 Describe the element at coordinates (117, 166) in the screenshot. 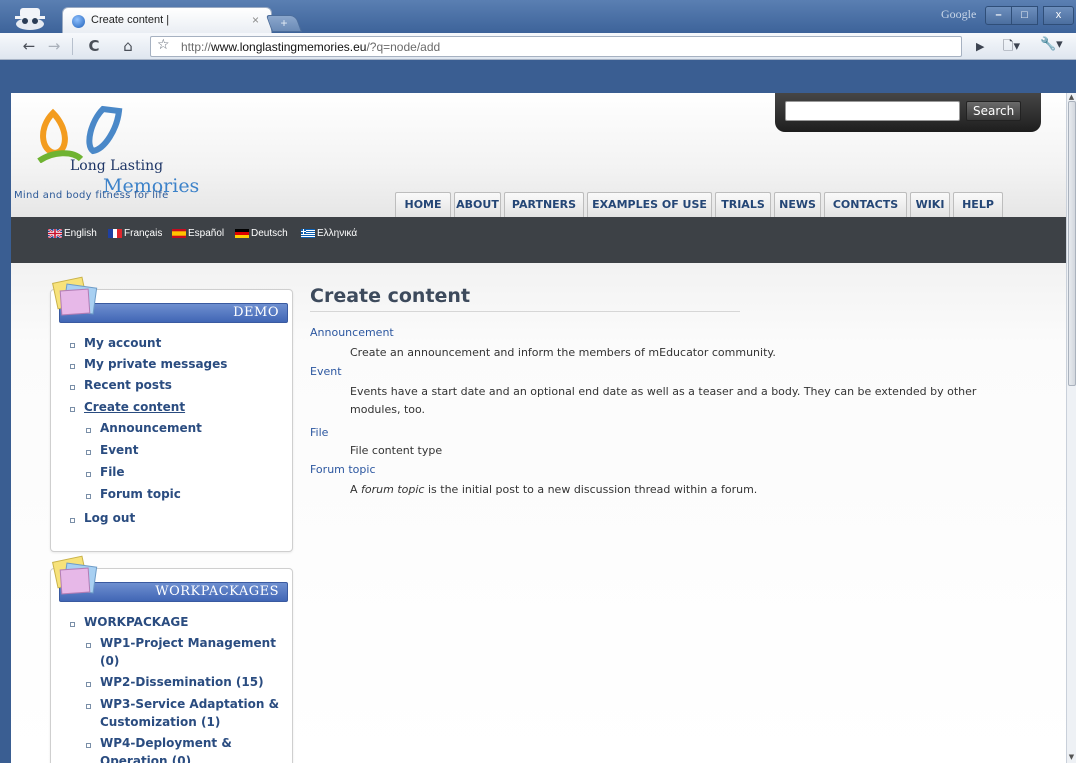

I see `logo-text-line1: Long Lasting` at that location.